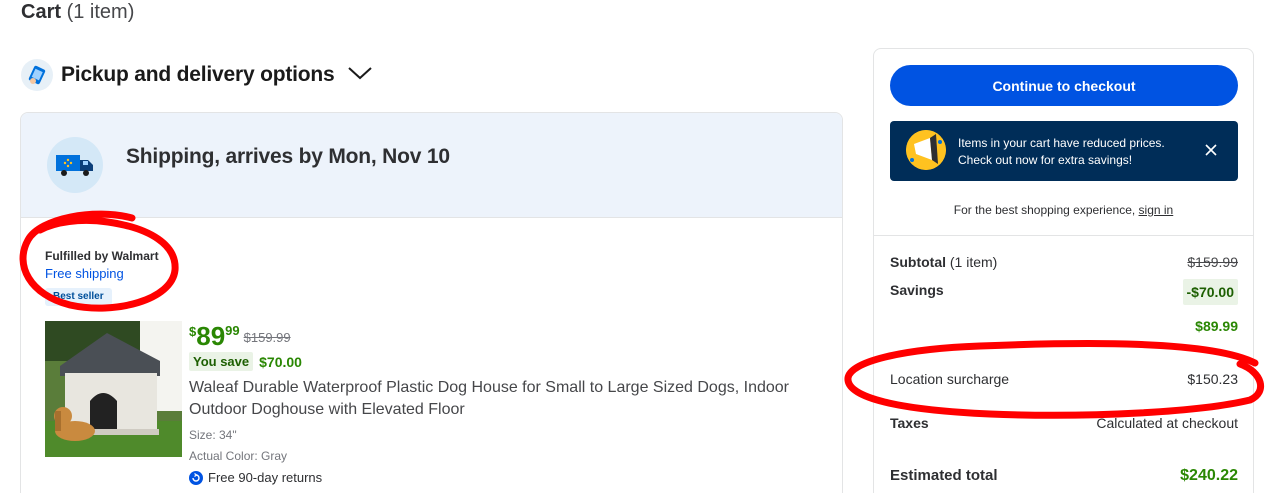 The width and height of the screenshot is (1266, 493). Describe the element at coordinates (1064, 326) in the screenshot. I see `discounted-subtotal-row: $89.99` at that location.